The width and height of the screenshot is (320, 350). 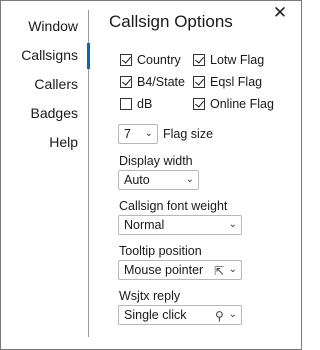 I want to click on sidebar-item-callers: Callers, so click(x=39, y=84).